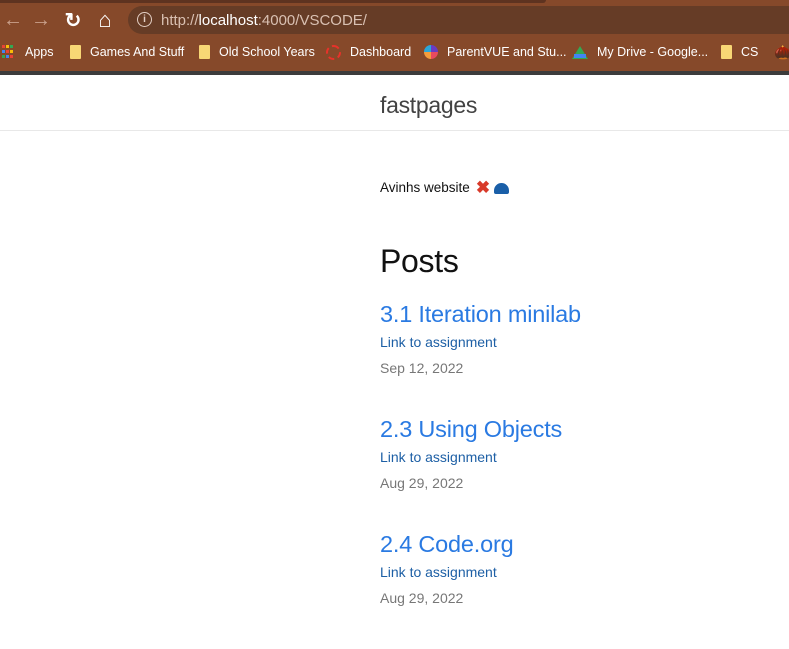 The image size is (789, 649). I want to click on post-title-link: 2.4 Code.org, so click(580, 544).